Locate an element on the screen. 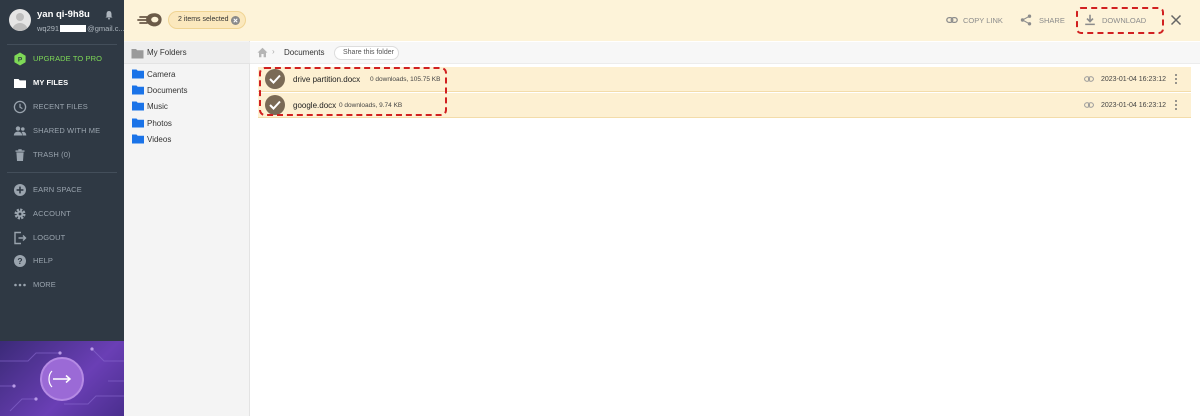 This screenshot has height=416, width=1200. bell-icon is located at coordinates (109, 15).